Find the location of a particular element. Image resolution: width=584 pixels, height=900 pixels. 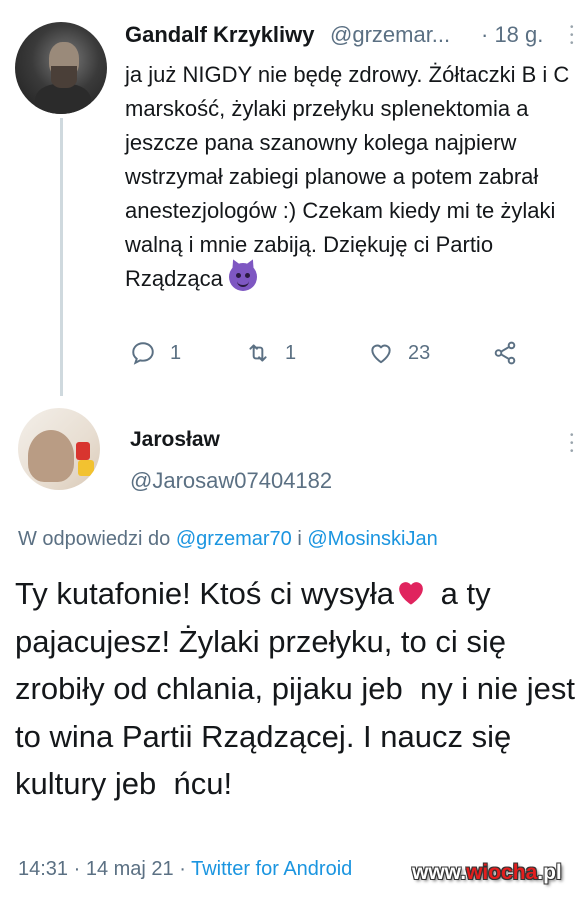

share-icon is located at coordinates (505, 353).